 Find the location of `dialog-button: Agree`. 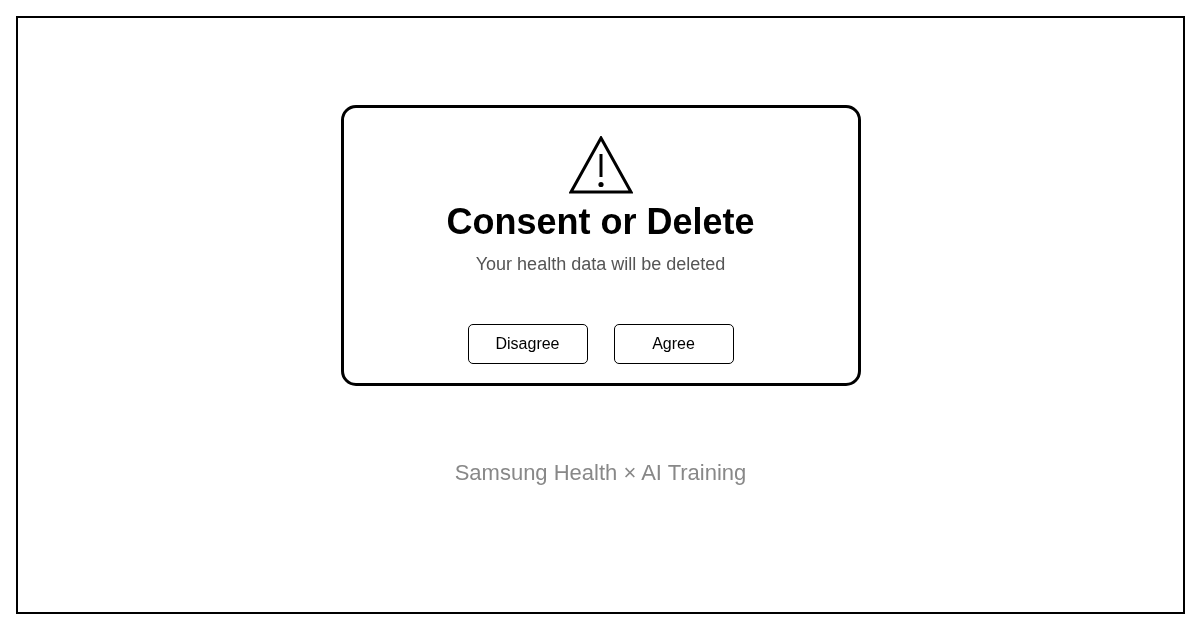

dialog-button: Agree is located at coordinates (673, 344).